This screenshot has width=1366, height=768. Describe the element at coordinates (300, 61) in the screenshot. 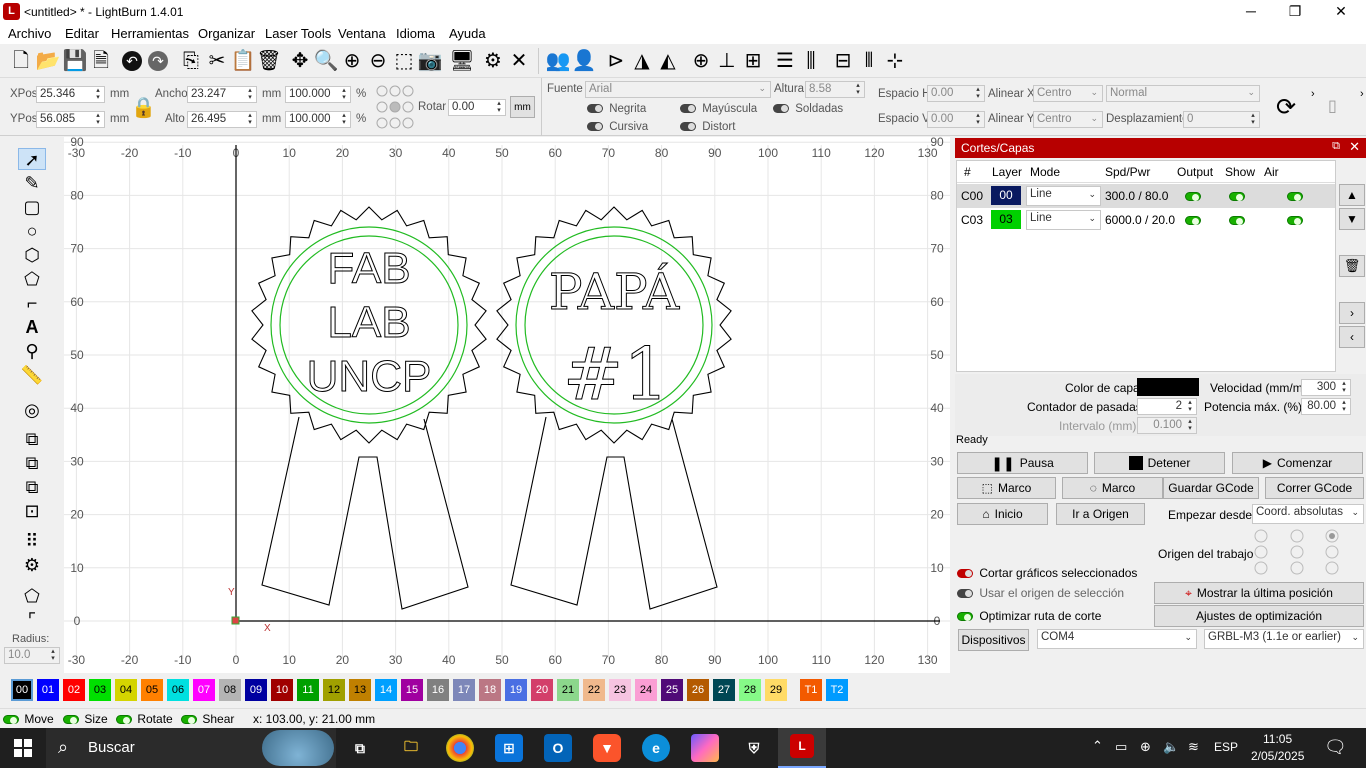

I see `move-icon: ✥` at that location.